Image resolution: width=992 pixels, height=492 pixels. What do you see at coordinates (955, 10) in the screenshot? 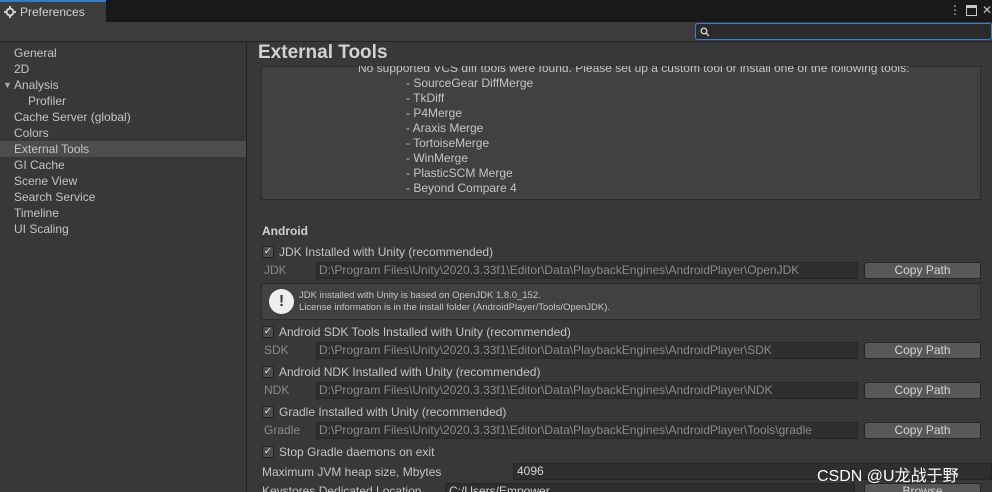
I see `kebab-menu-icon: ⋮` at bounding box center [955, 10].